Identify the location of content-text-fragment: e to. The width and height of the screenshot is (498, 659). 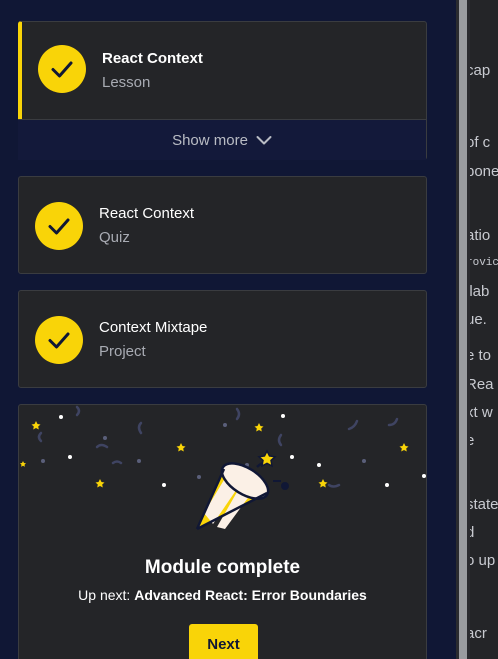
(481, 355).